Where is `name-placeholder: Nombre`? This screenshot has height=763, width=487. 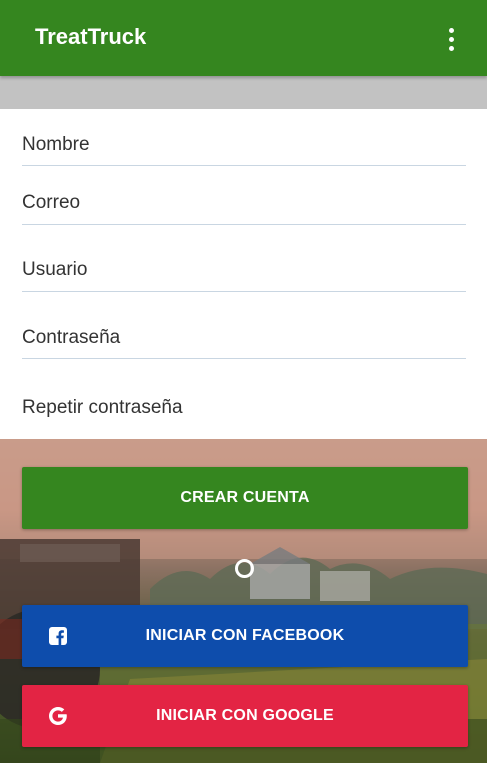 name-placeholder: Nombre is located at coordinates (56, 144).